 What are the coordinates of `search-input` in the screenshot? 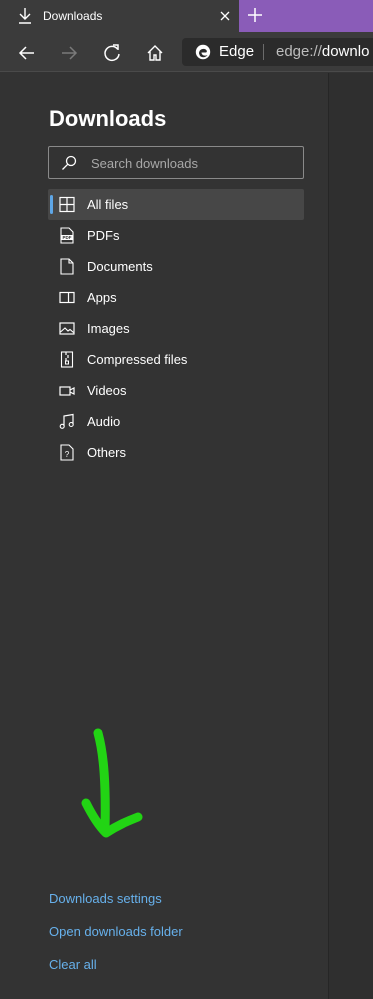 It's located at (191, 163).